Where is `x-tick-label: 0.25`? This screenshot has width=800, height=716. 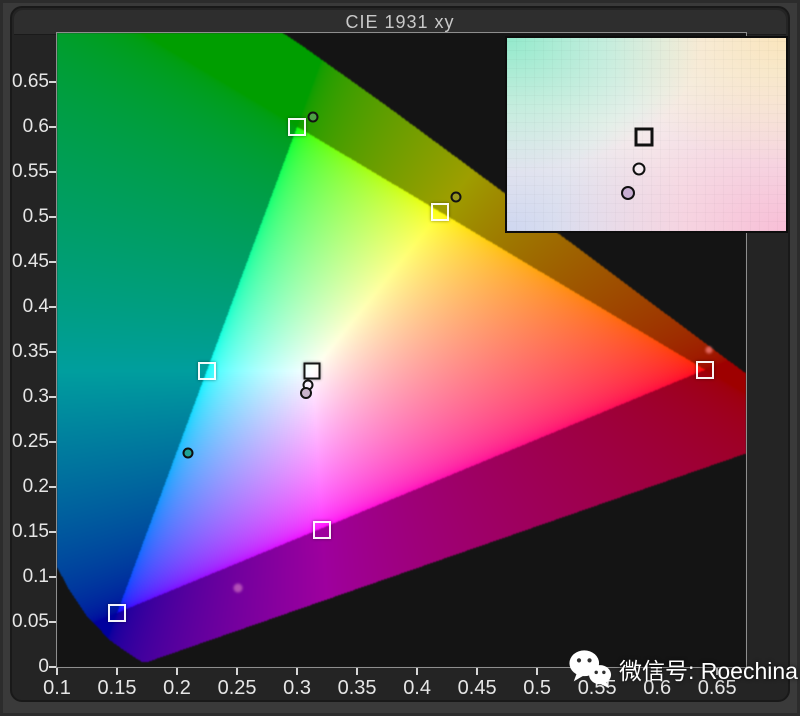 x-tick-label: 0.25 is located at coordinates (237, 688).